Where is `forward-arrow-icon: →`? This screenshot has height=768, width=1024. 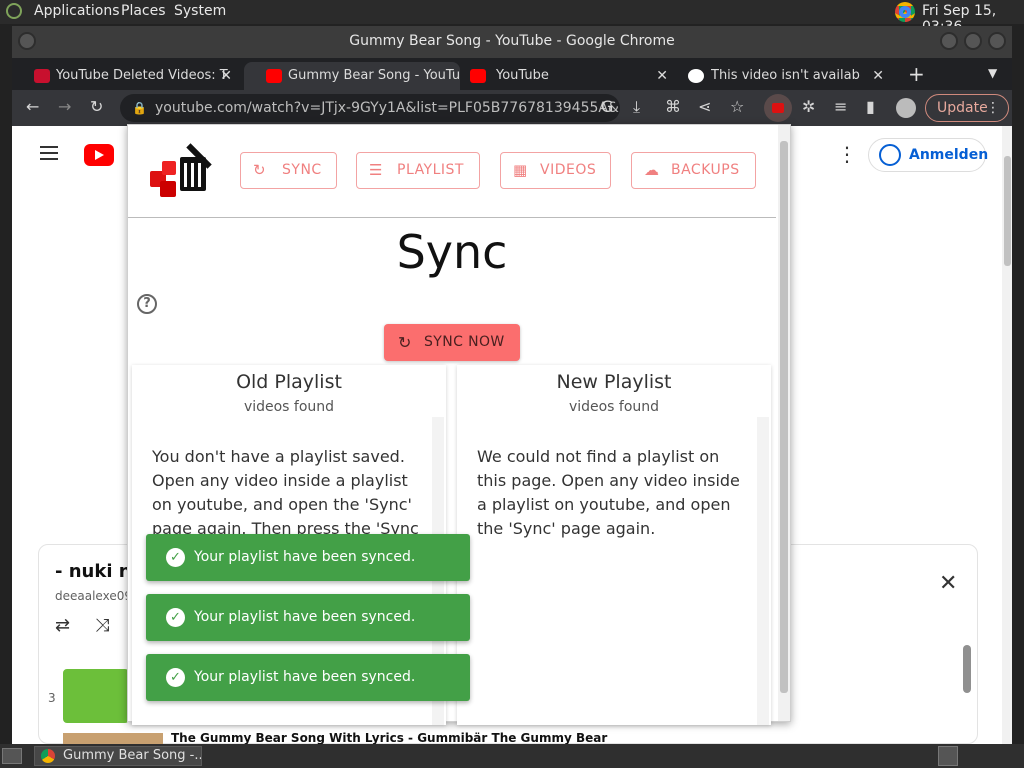
forward-arrow-icon: → is located at coordinates (64, 107).